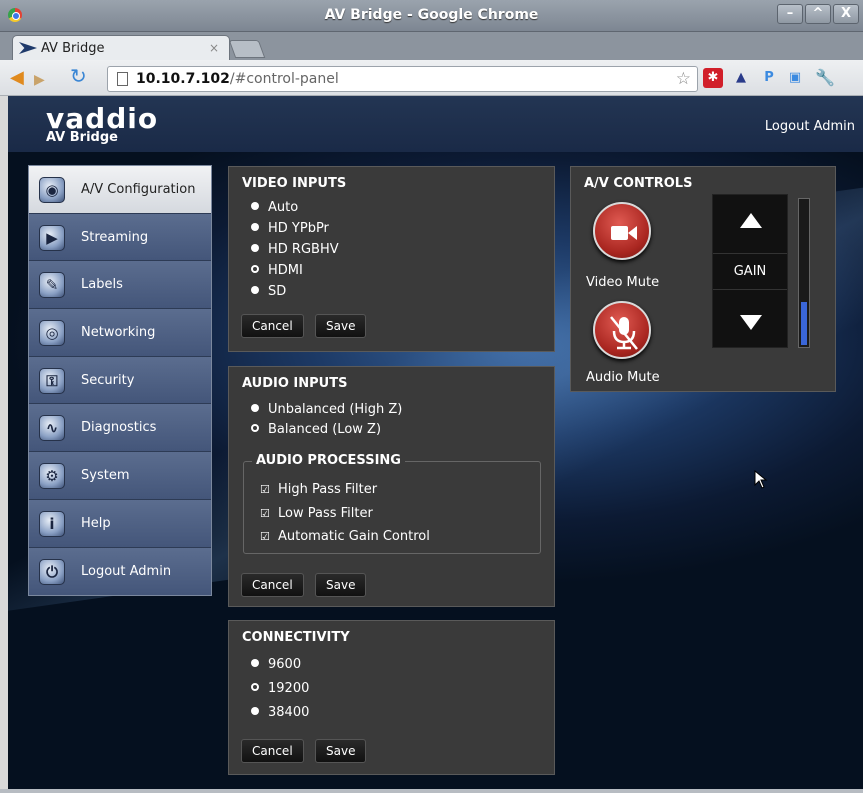 Image resolution: width=863 pixels, height=793 pixels. Describe the element at coordinates (280, 688) in the screenshot. I see `baud-19200: 19200` at that location.